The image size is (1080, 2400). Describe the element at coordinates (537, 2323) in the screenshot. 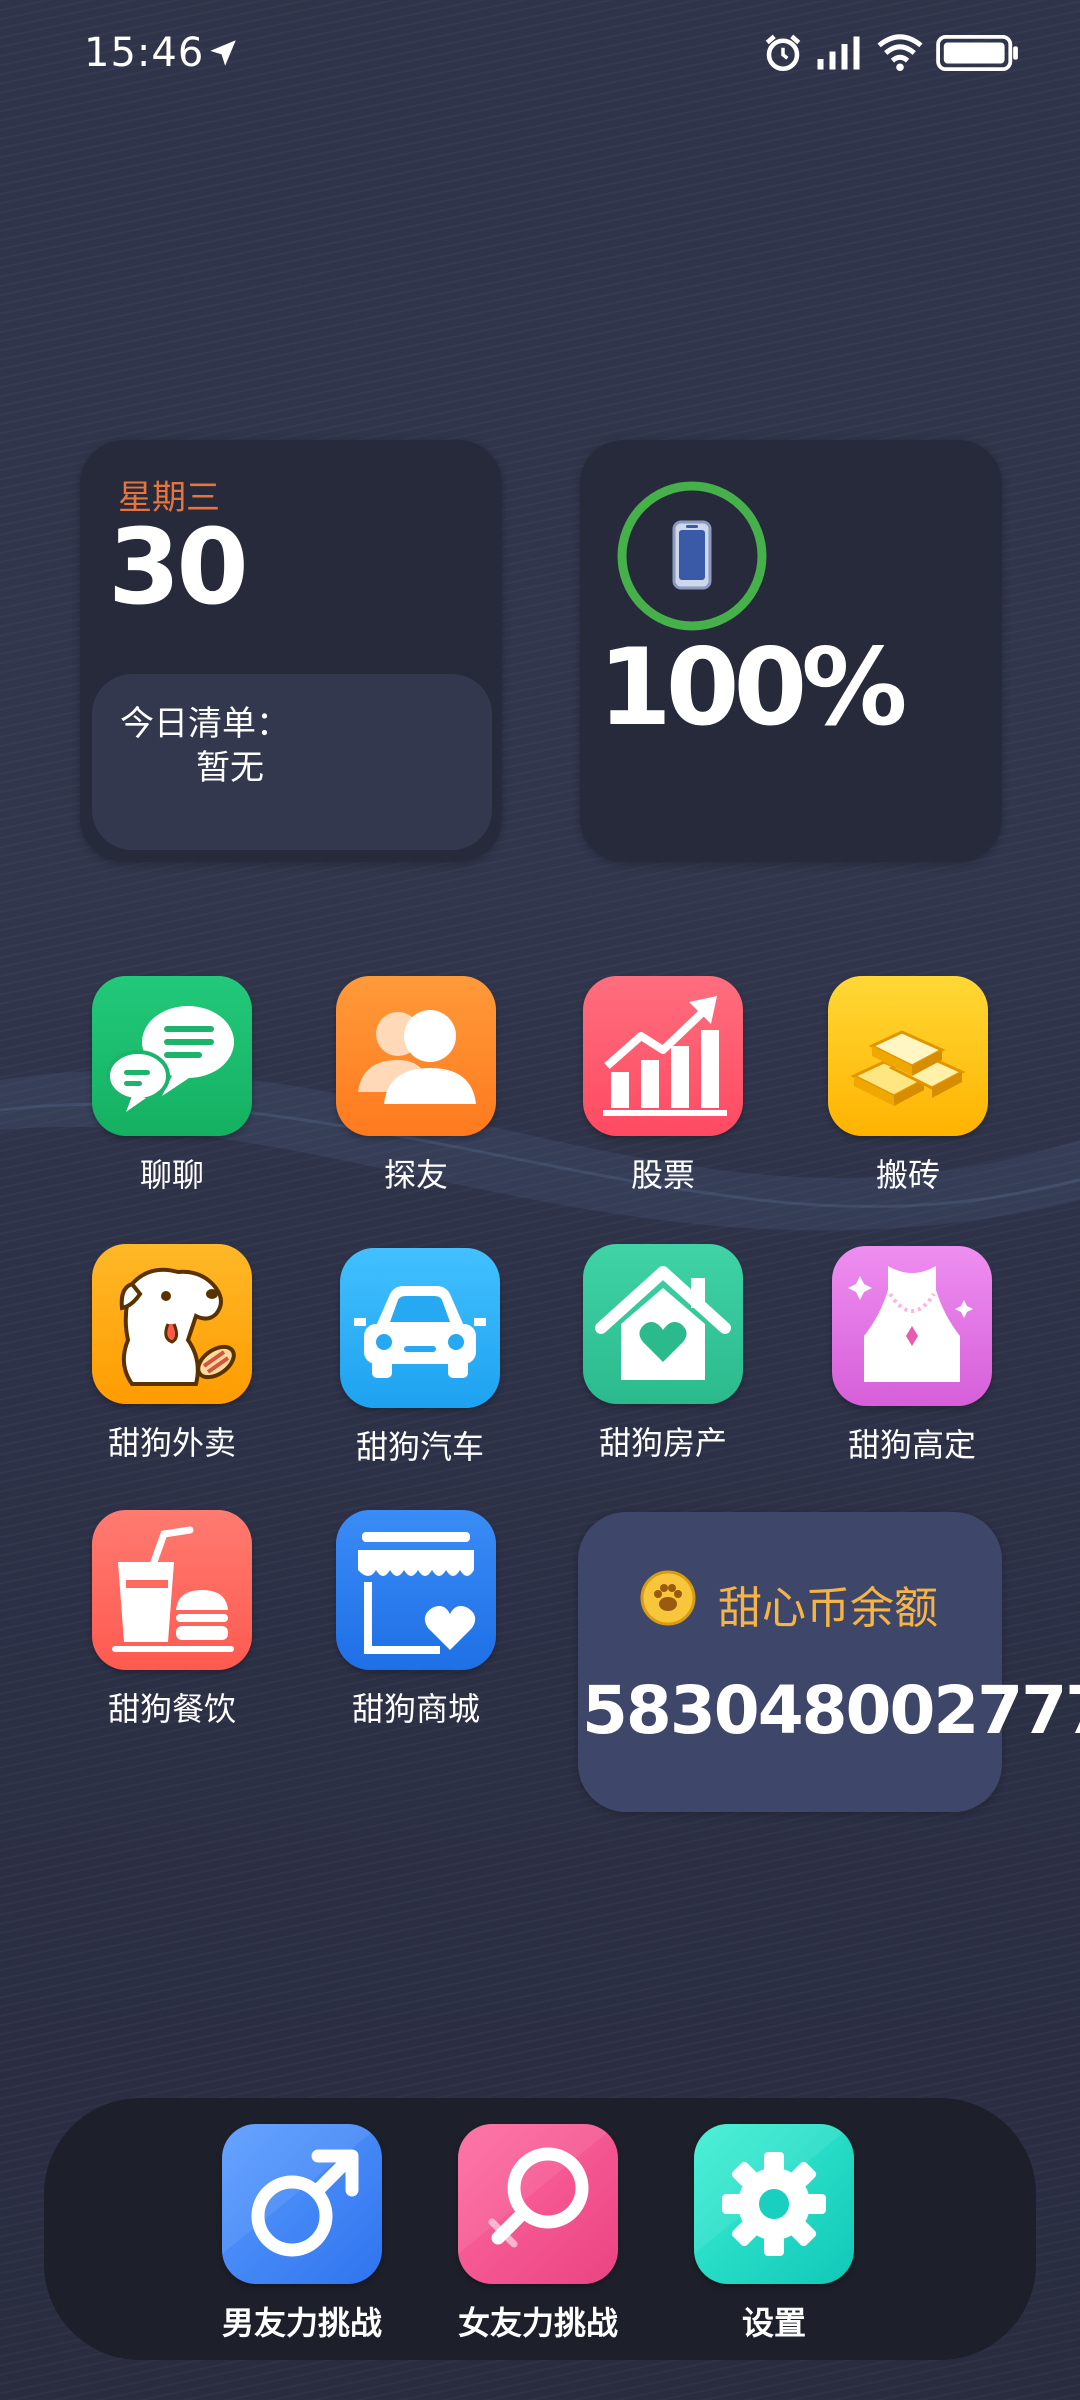

I see `dock-label: 女友力挑战` at that location.